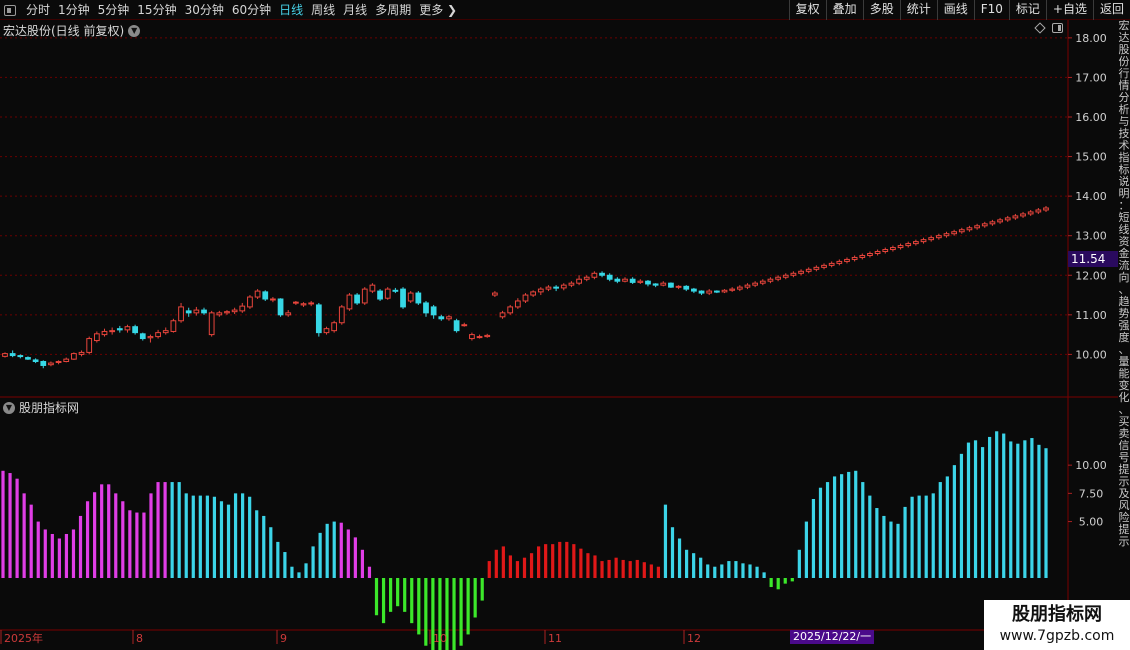 The width and height of the screenshot is (1130, 650). What do you see at coordinates (291, 10) in the screenshot?
I see `tab-daily: 日线` at bounding box center [291, 10].